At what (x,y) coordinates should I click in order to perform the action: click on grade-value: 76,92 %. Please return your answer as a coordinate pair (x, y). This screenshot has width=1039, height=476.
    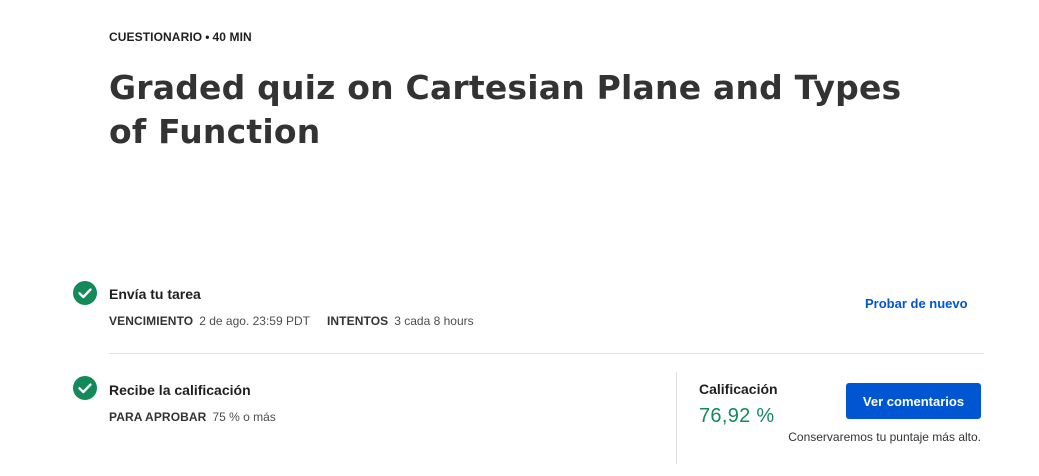
    Looking at the image, I should click on (737, 416).